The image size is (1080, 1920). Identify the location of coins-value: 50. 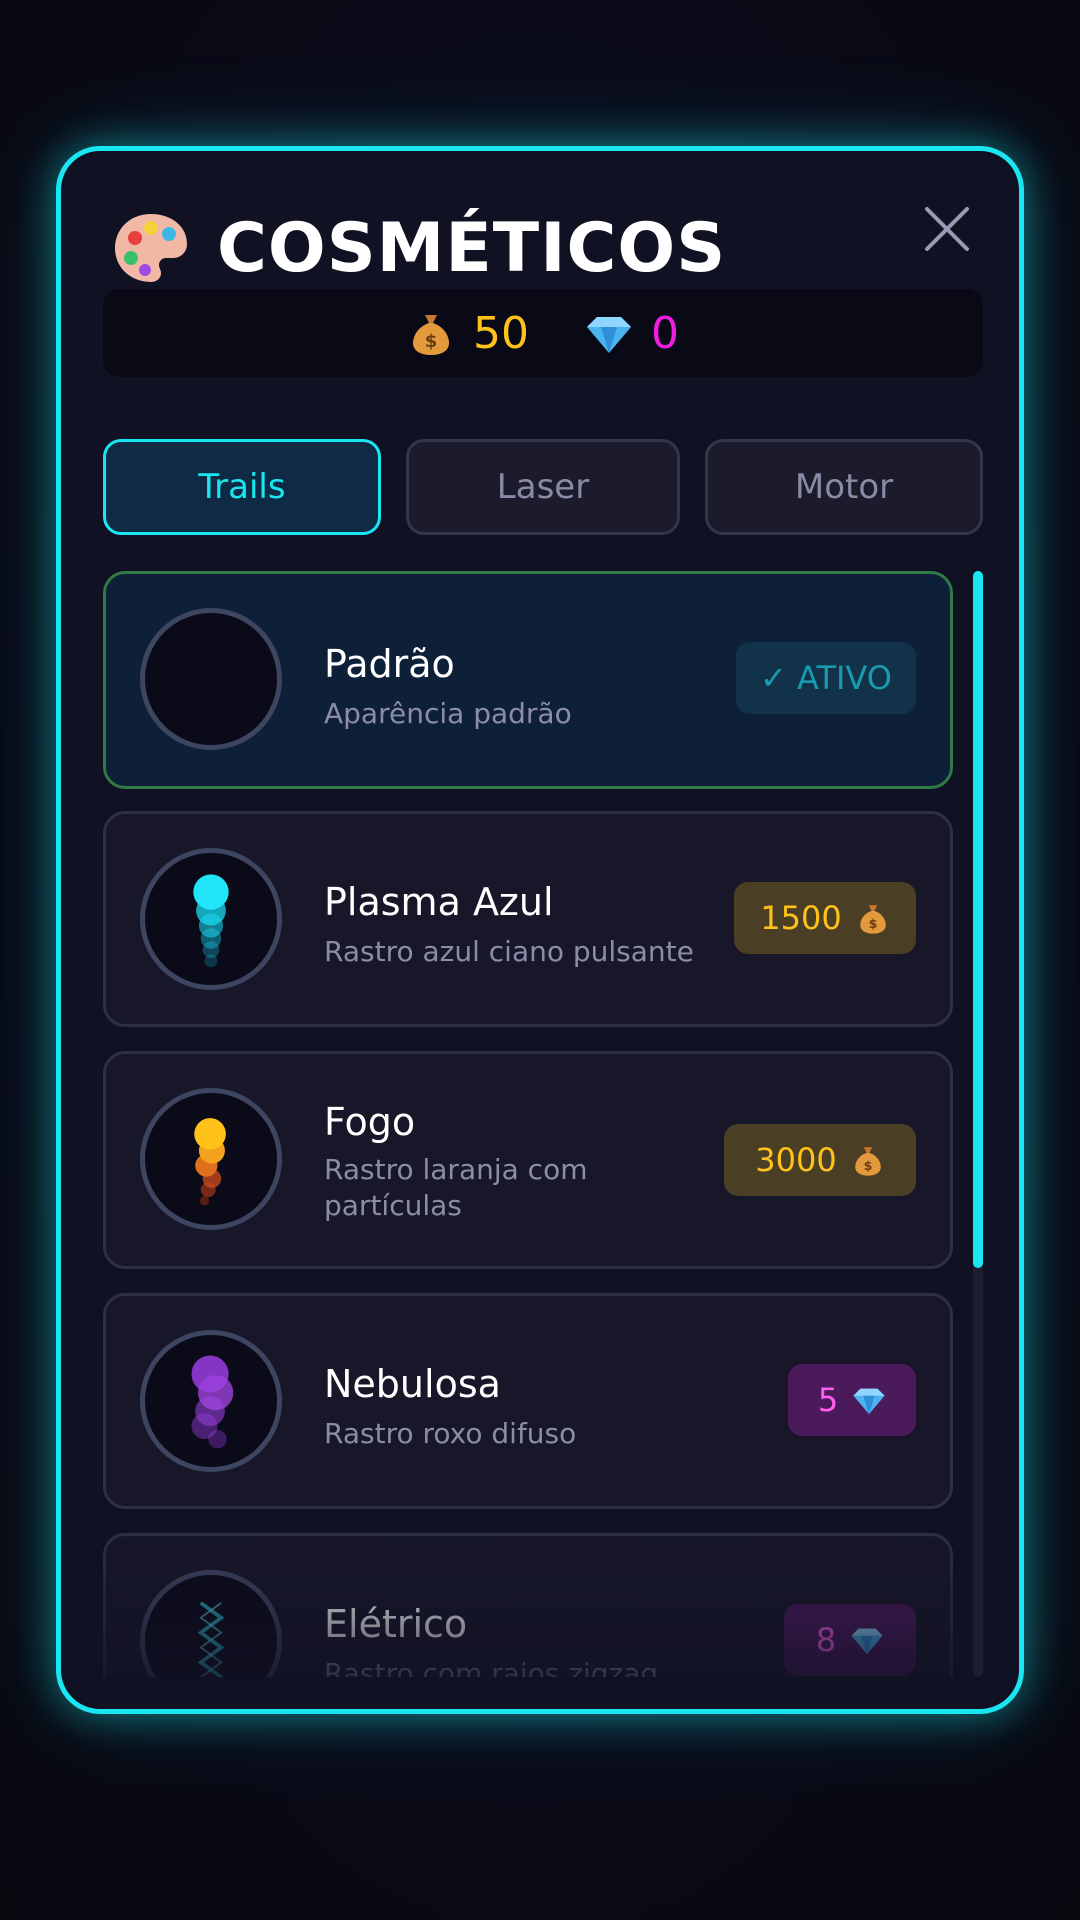
(501, 333).